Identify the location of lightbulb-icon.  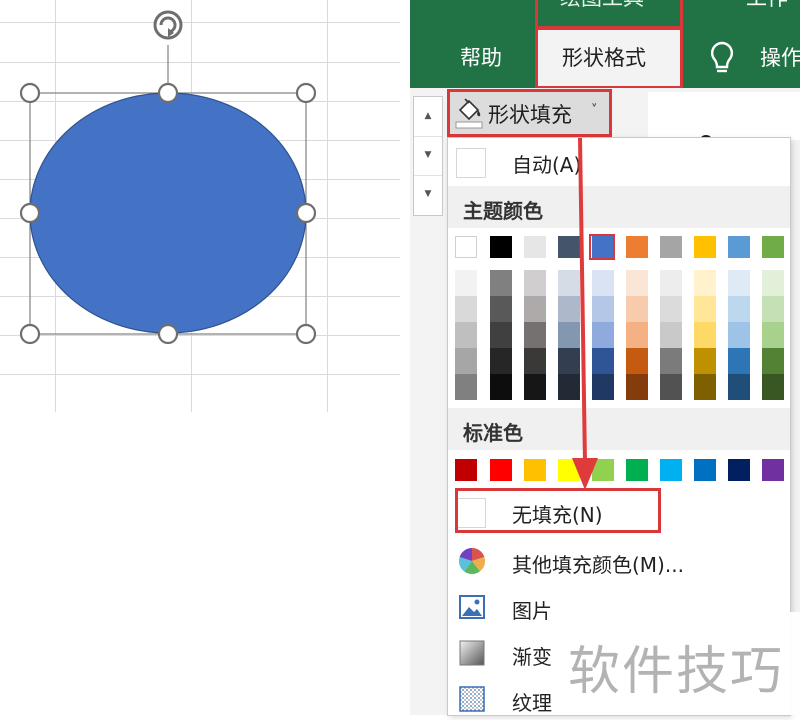
(722, 58).